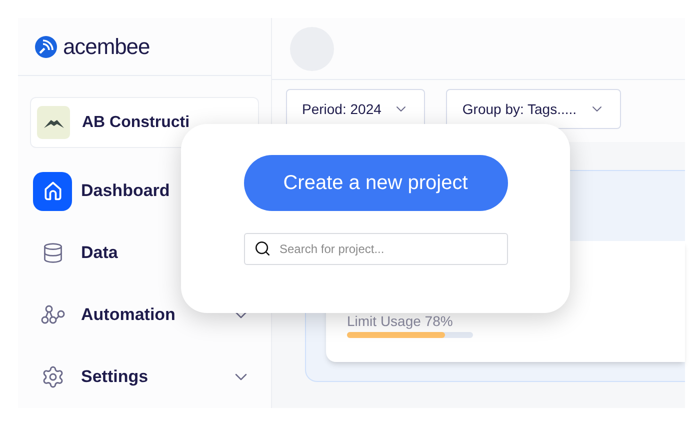 This screenshot has height=423, width=700. I want to click on database-icon, so click(53, 253).